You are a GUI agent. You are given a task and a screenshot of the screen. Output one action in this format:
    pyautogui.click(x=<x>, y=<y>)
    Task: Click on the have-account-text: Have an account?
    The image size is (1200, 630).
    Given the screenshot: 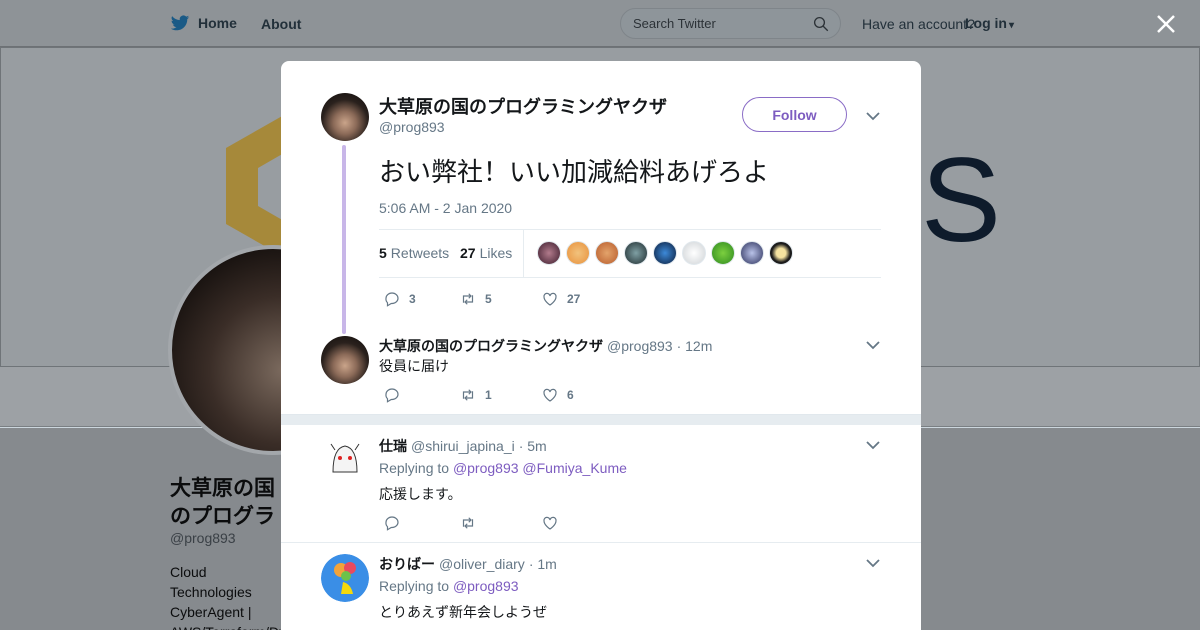 What is the action you would take?
    pyautogui.click(x=918, y=24)
    